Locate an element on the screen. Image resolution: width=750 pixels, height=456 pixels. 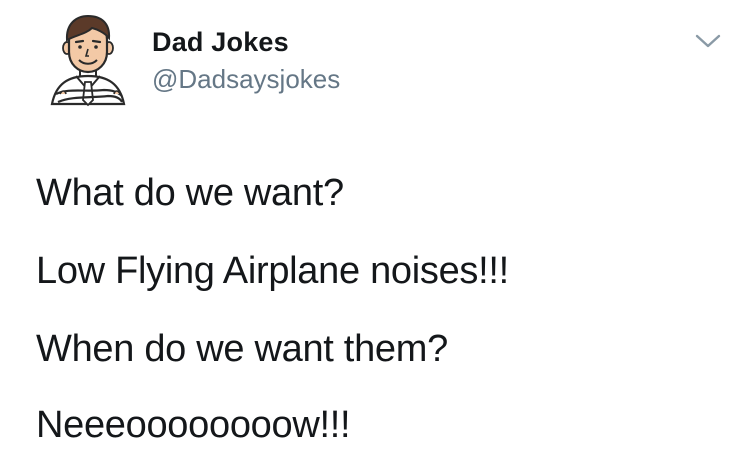
tweet-text-line: What do we want? is located at coordinates (190, 193).